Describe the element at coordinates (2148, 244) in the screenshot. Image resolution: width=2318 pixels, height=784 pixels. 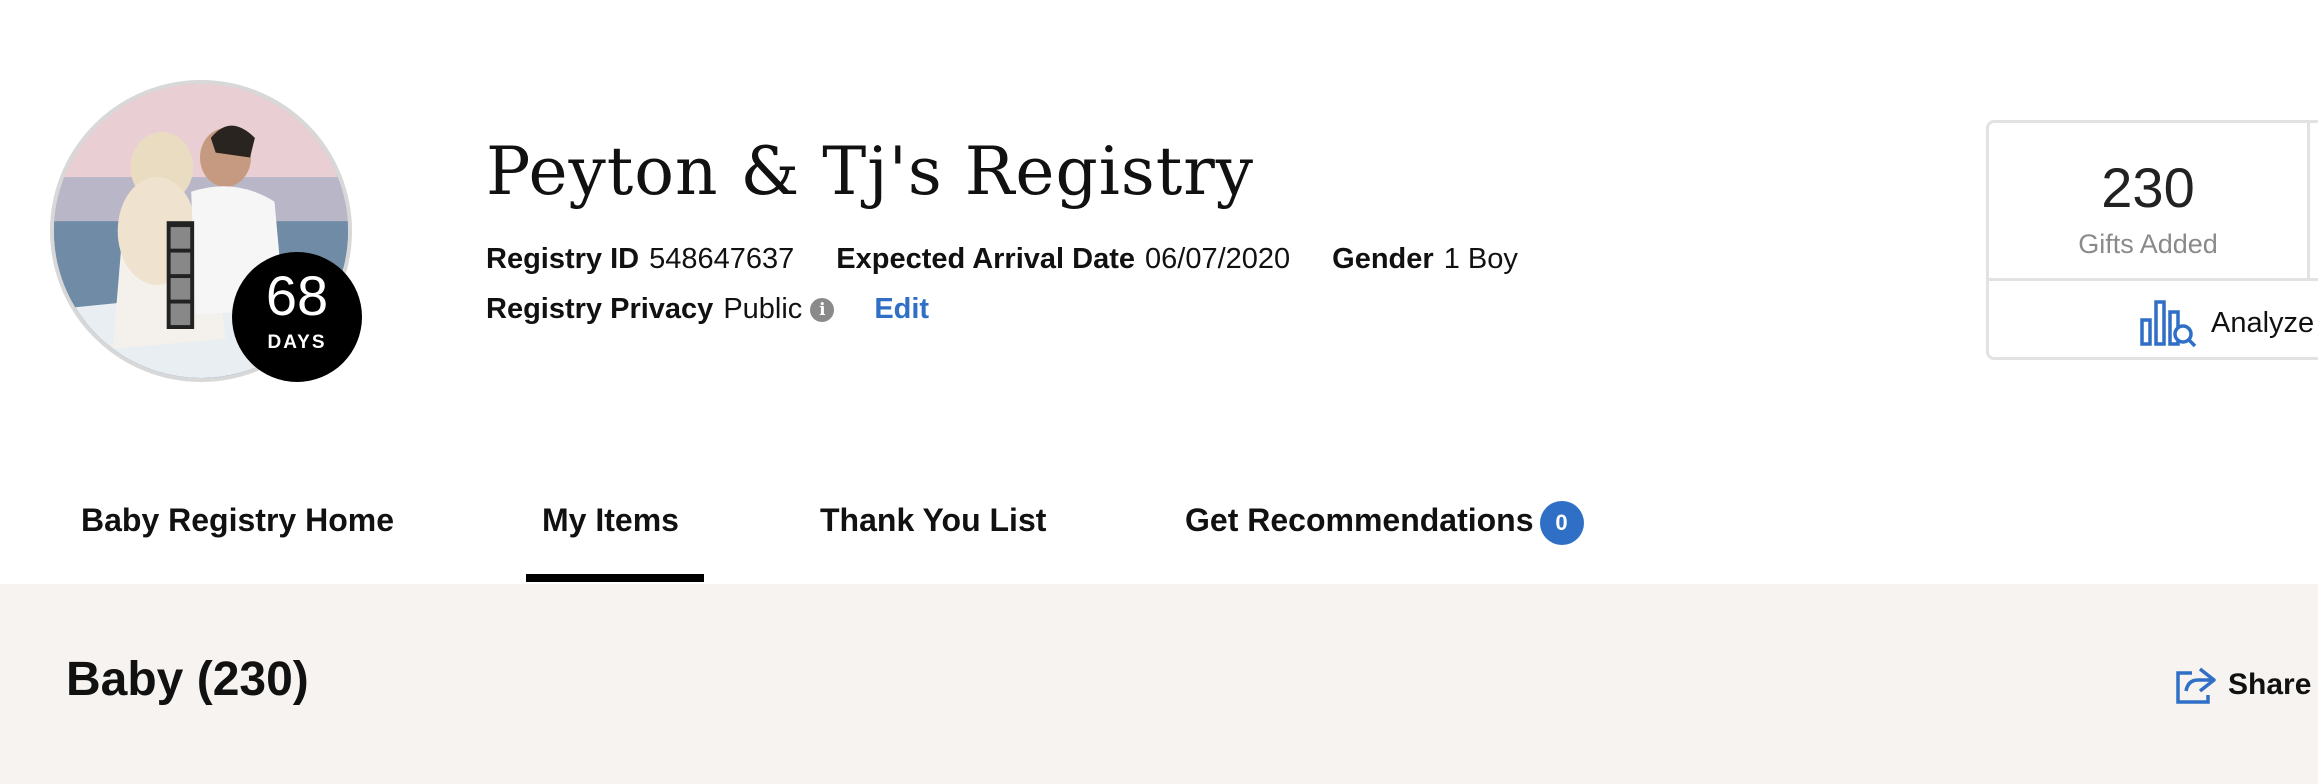
I see `gifts-added-label: Gifts Added` at that location.